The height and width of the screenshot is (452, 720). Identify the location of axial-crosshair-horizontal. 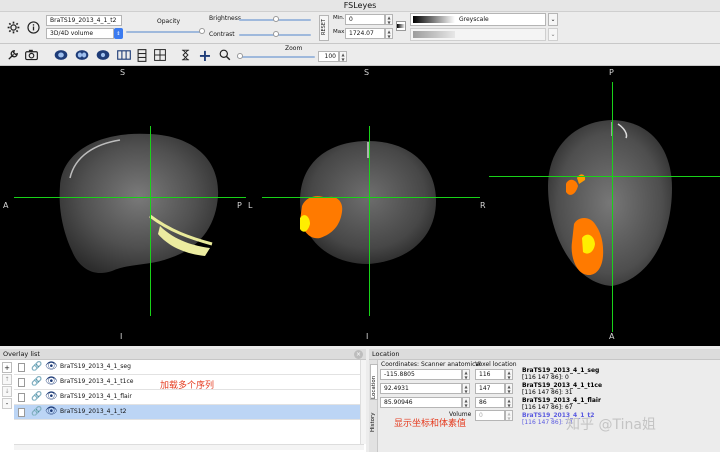
(604, 176).